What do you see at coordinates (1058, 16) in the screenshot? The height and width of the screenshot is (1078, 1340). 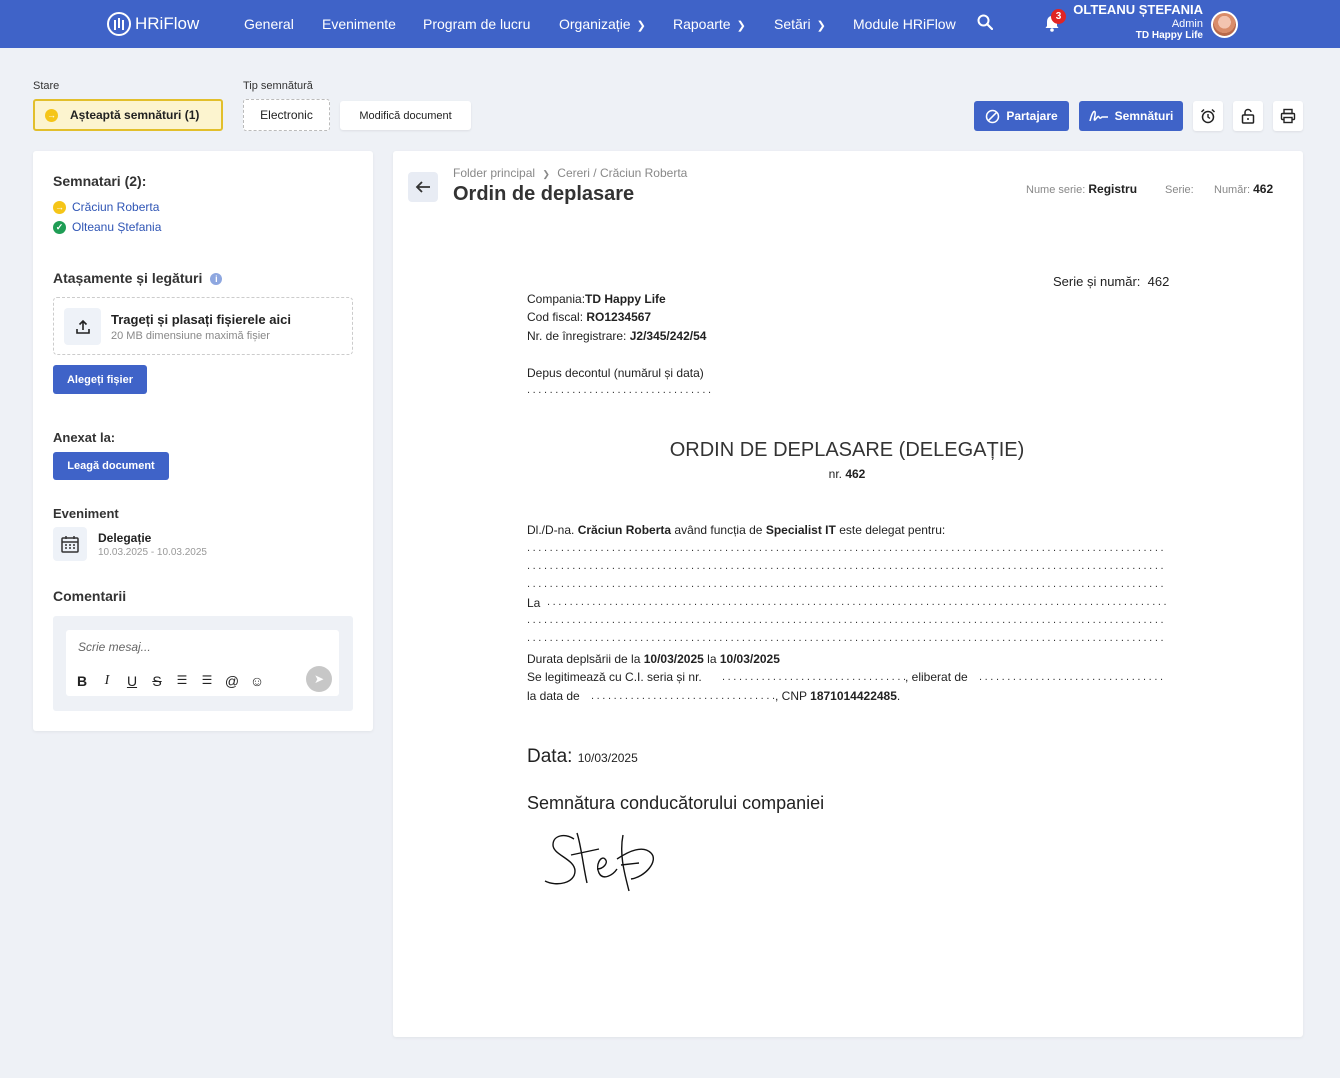 I see `notification-badge: 3` at bounding box center [1058, 16].